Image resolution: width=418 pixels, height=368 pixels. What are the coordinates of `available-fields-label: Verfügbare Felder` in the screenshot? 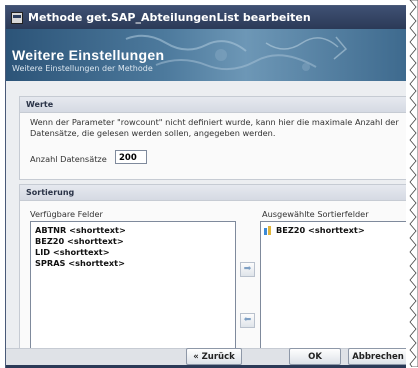 It's located at (66, 214).